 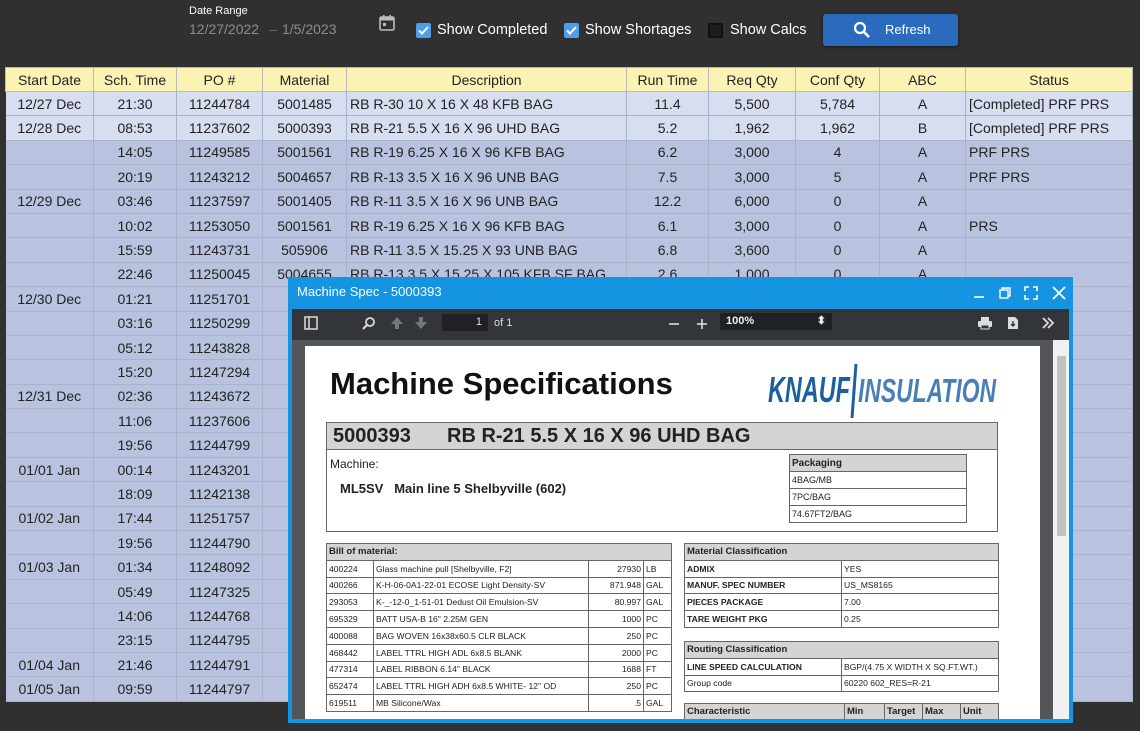 I want to click on column-header-abc: ABC, so click(x=922, y=79).